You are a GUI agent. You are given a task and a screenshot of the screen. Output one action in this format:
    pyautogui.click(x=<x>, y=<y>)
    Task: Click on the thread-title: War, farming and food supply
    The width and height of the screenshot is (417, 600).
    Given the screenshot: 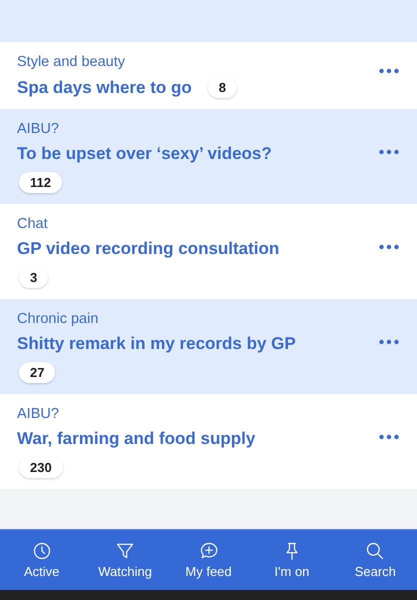 What is the action you would take?
    pyautogui.click(x=136, y=439)
    